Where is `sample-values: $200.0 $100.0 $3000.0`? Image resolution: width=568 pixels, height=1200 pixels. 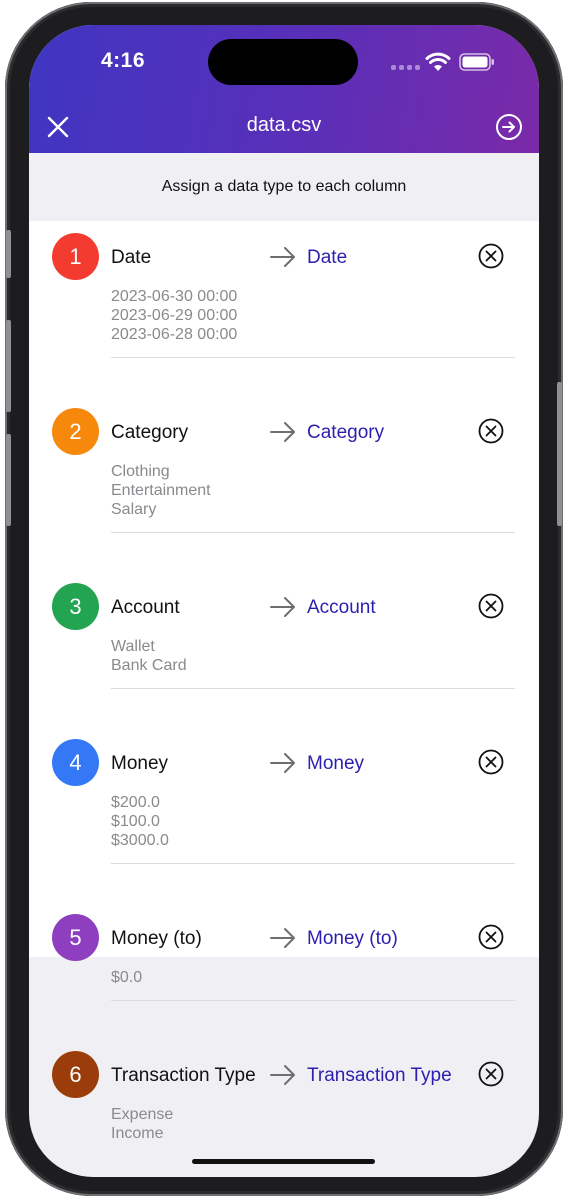 sample-values: $200.0 $100.0 $3000.0 is located at coordinates (140, 821).